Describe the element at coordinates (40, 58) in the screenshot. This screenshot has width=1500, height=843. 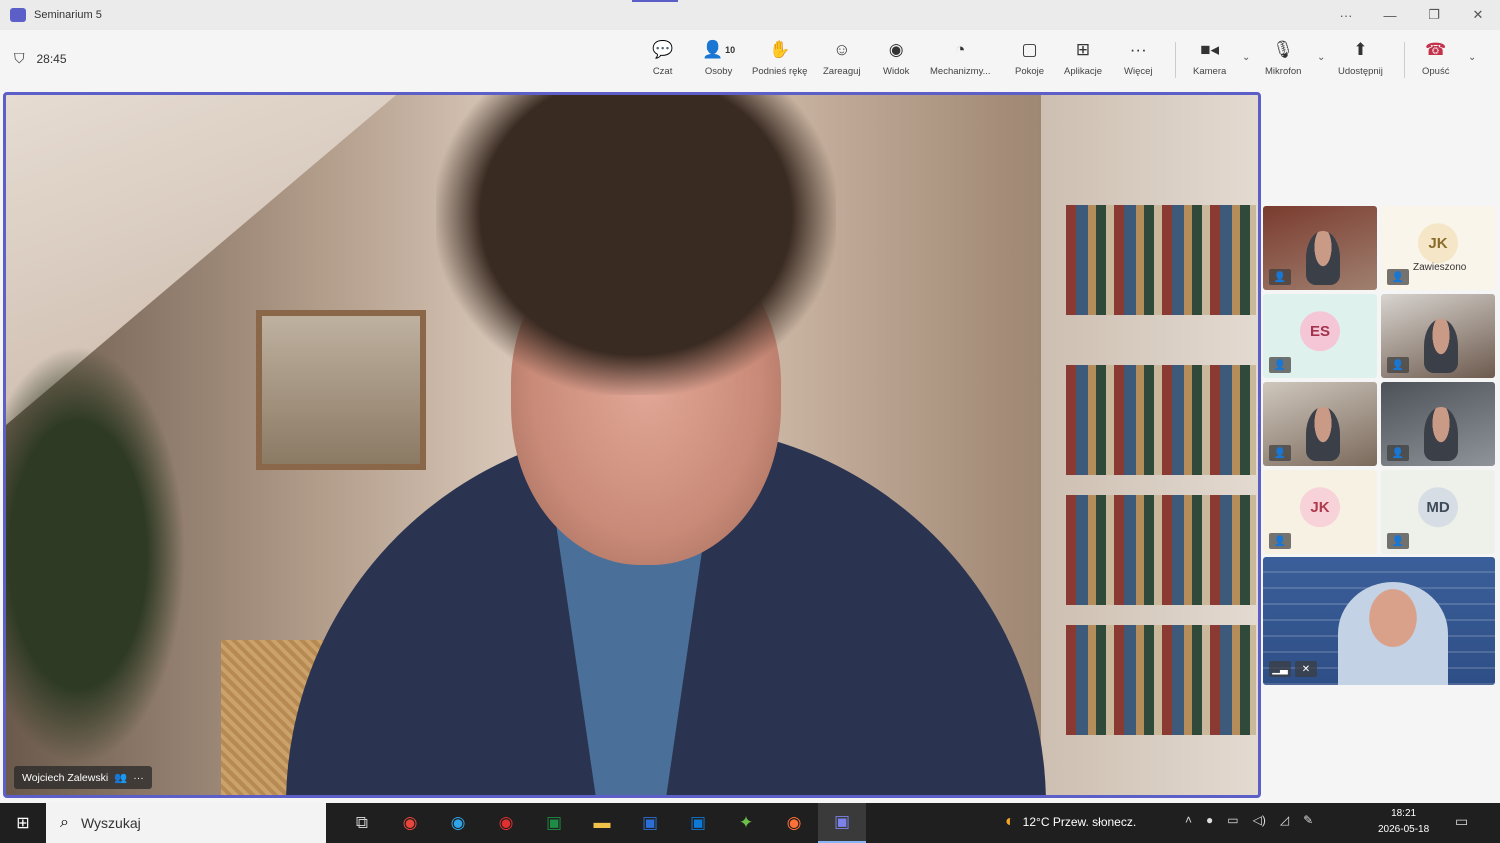
I see `meeting-timer: ⛉ 28:45` at that location.